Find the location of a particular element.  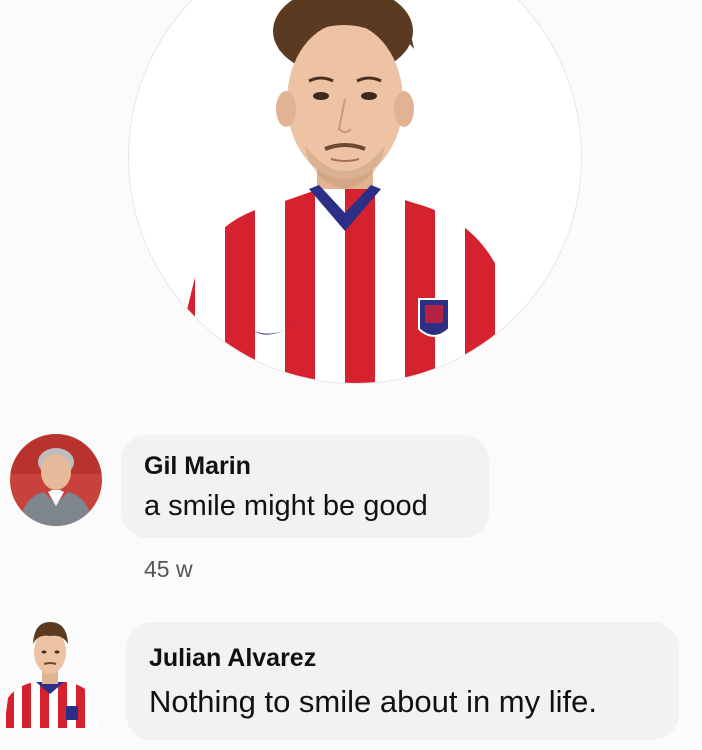

comment-text: a smile might be good is located at coordinates (286, 506).